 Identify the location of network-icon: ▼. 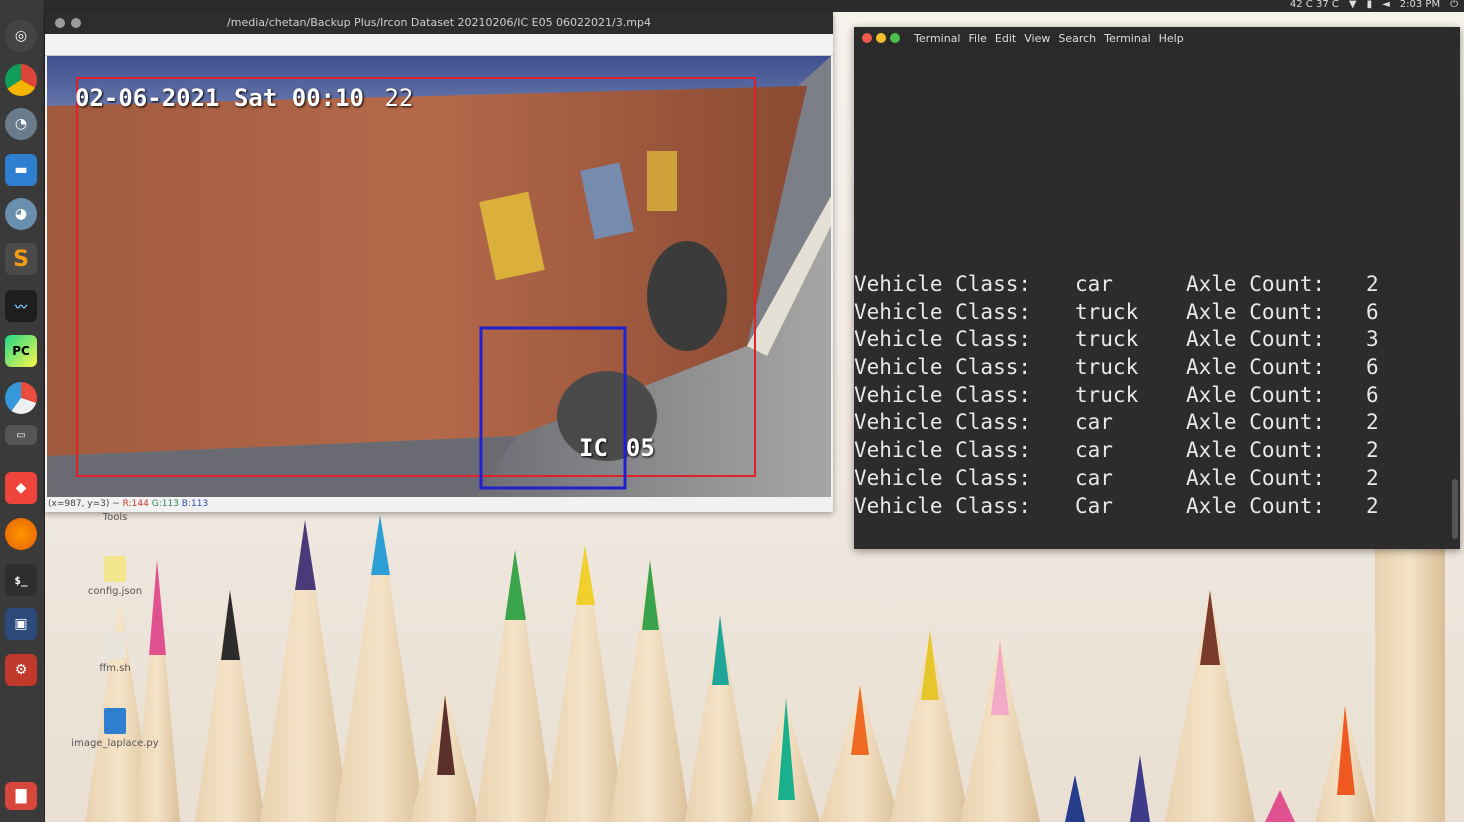
(1353, 5).